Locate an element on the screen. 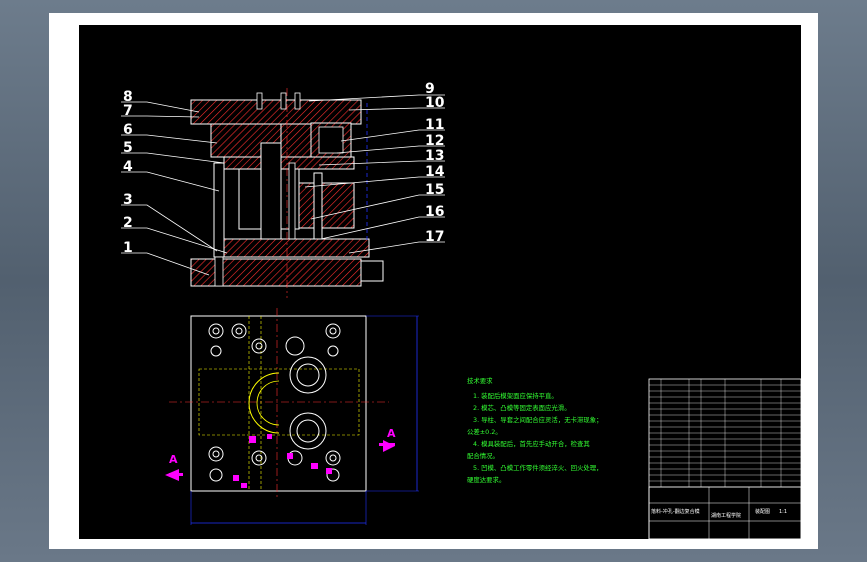  note-line-8: 硬度达要求。 is located at coordinates (486, 479).